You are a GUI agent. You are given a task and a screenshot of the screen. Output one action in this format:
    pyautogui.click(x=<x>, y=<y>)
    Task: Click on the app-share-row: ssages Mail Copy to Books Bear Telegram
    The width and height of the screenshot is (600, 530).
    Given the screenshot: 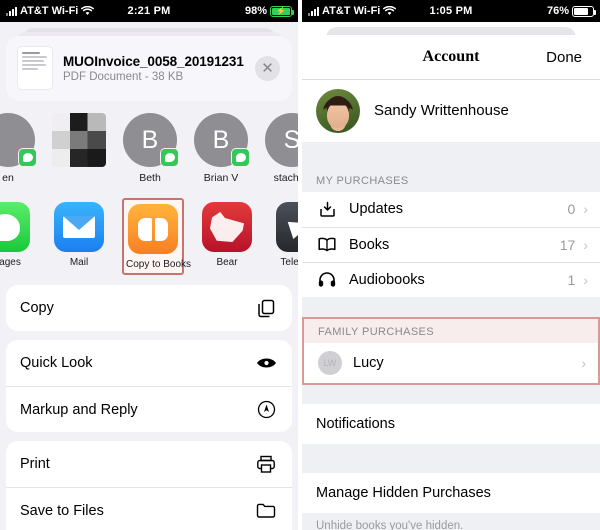 What is the action you would take?
    pyautogui.click(x=149, y=237)
    